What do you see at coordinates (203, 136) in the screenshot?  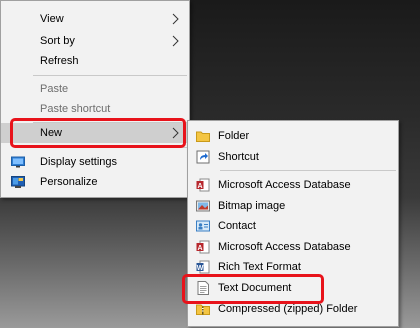 I see `folder-icon` at bounding box center [203, 136].